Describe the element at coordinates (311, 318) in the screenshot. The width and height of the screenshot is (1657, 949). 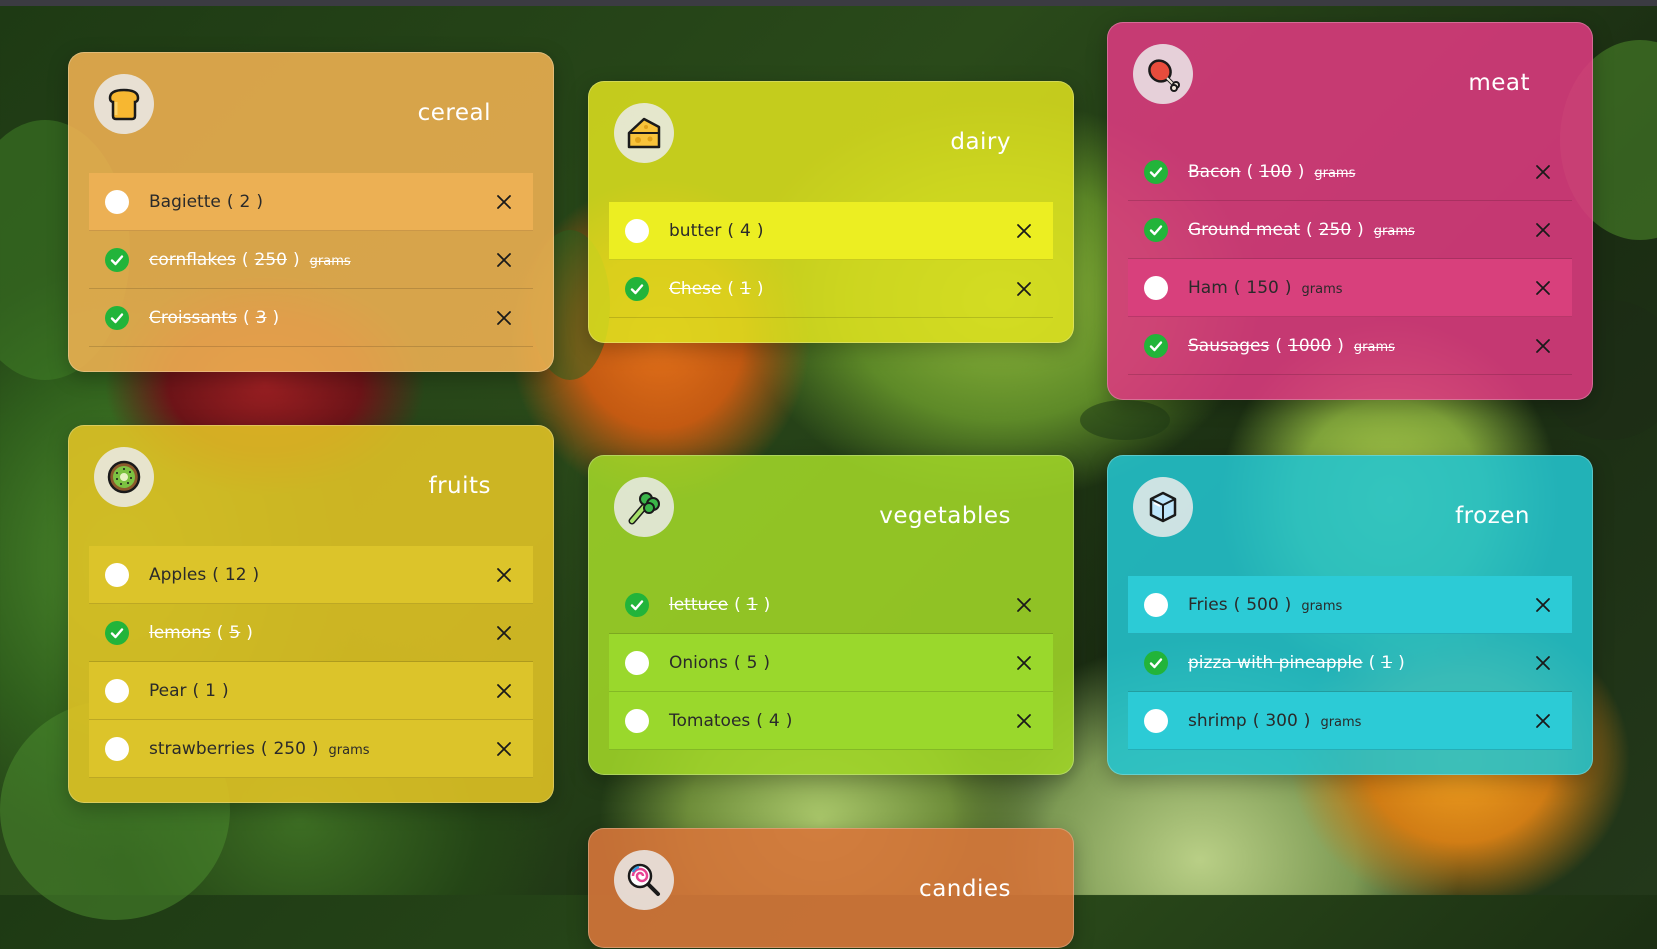
I see `list-item: Croissants(3)` at that location.